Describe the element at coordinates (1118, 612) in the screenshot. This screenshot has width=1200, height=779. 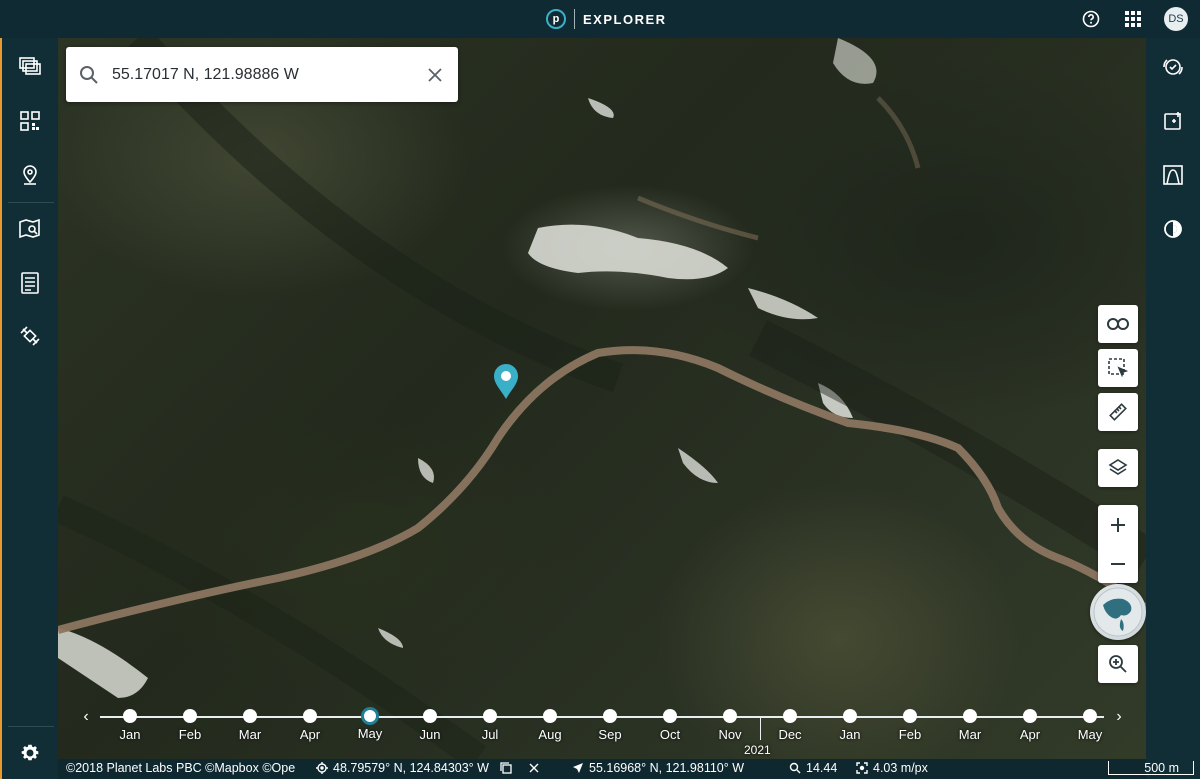
I see `globe-icon` at that location.